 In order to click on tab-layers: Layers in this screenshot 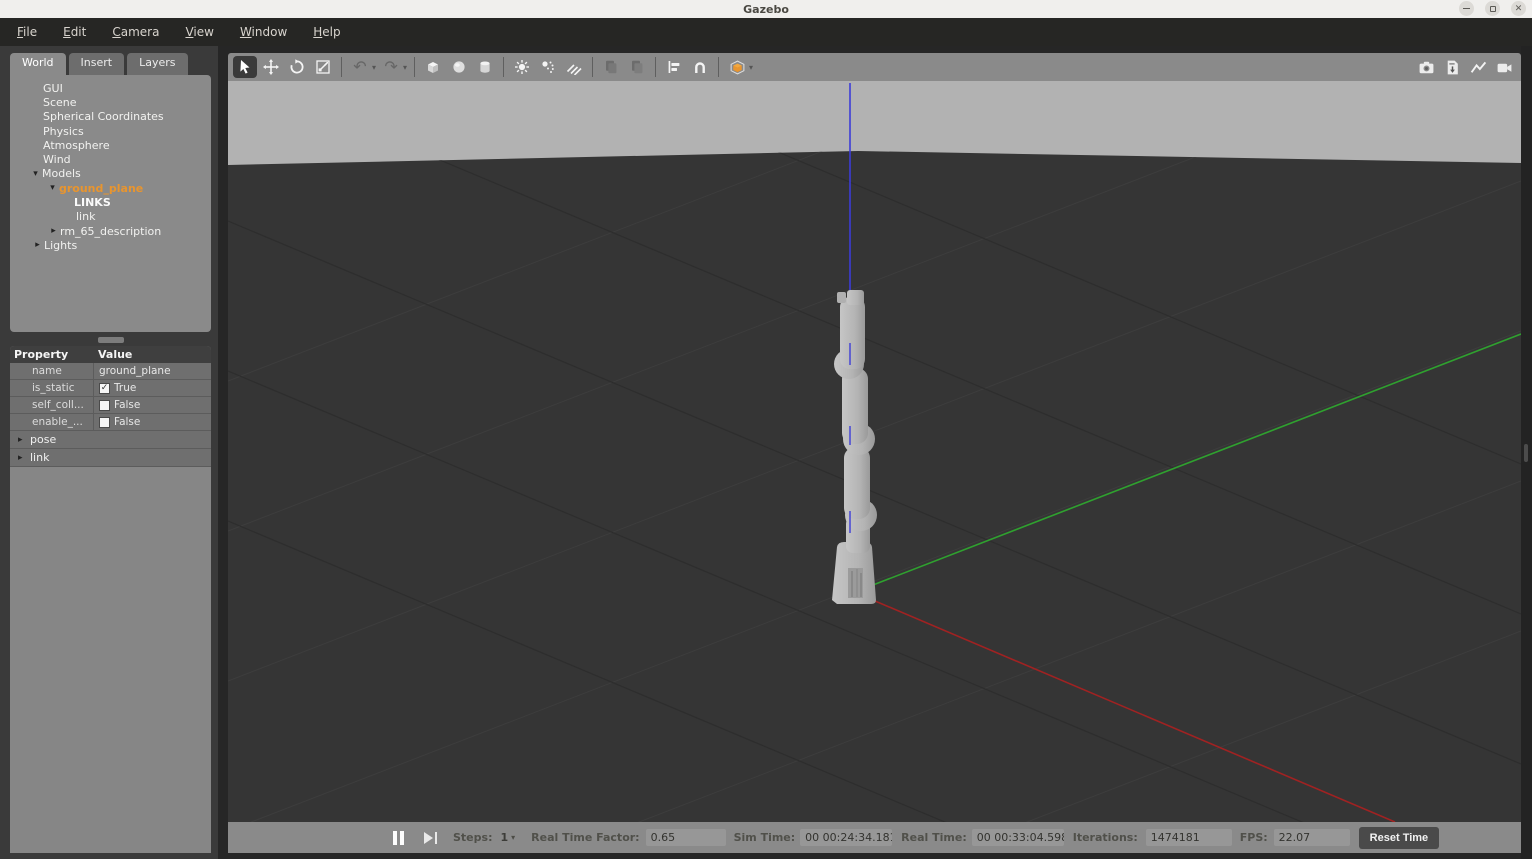, I will do `click(157, 64)`.